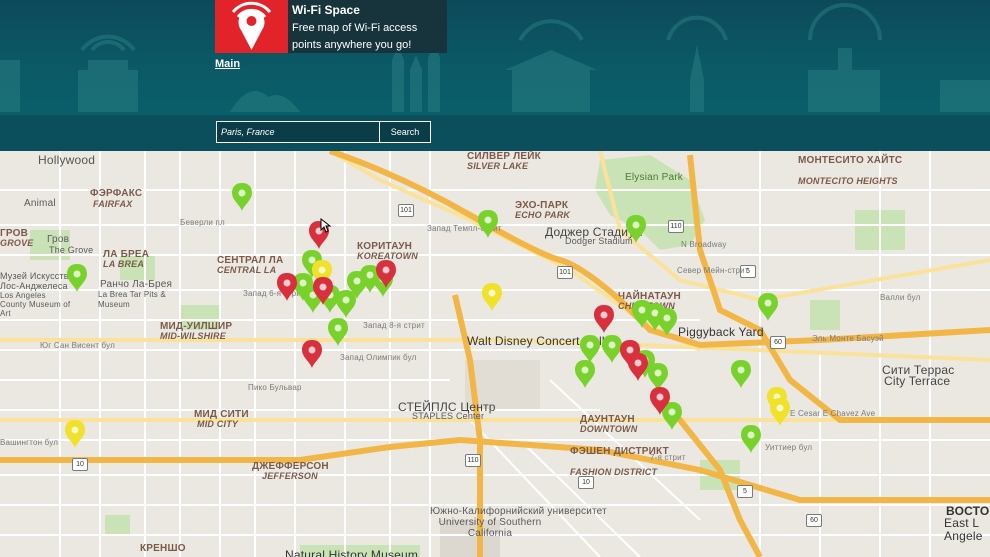 This screenshot has height=557, width=990. What do you see at coordinates (326, 225) in the screenshot?
I see `cursor-icon` at bounding box center [326, 225].